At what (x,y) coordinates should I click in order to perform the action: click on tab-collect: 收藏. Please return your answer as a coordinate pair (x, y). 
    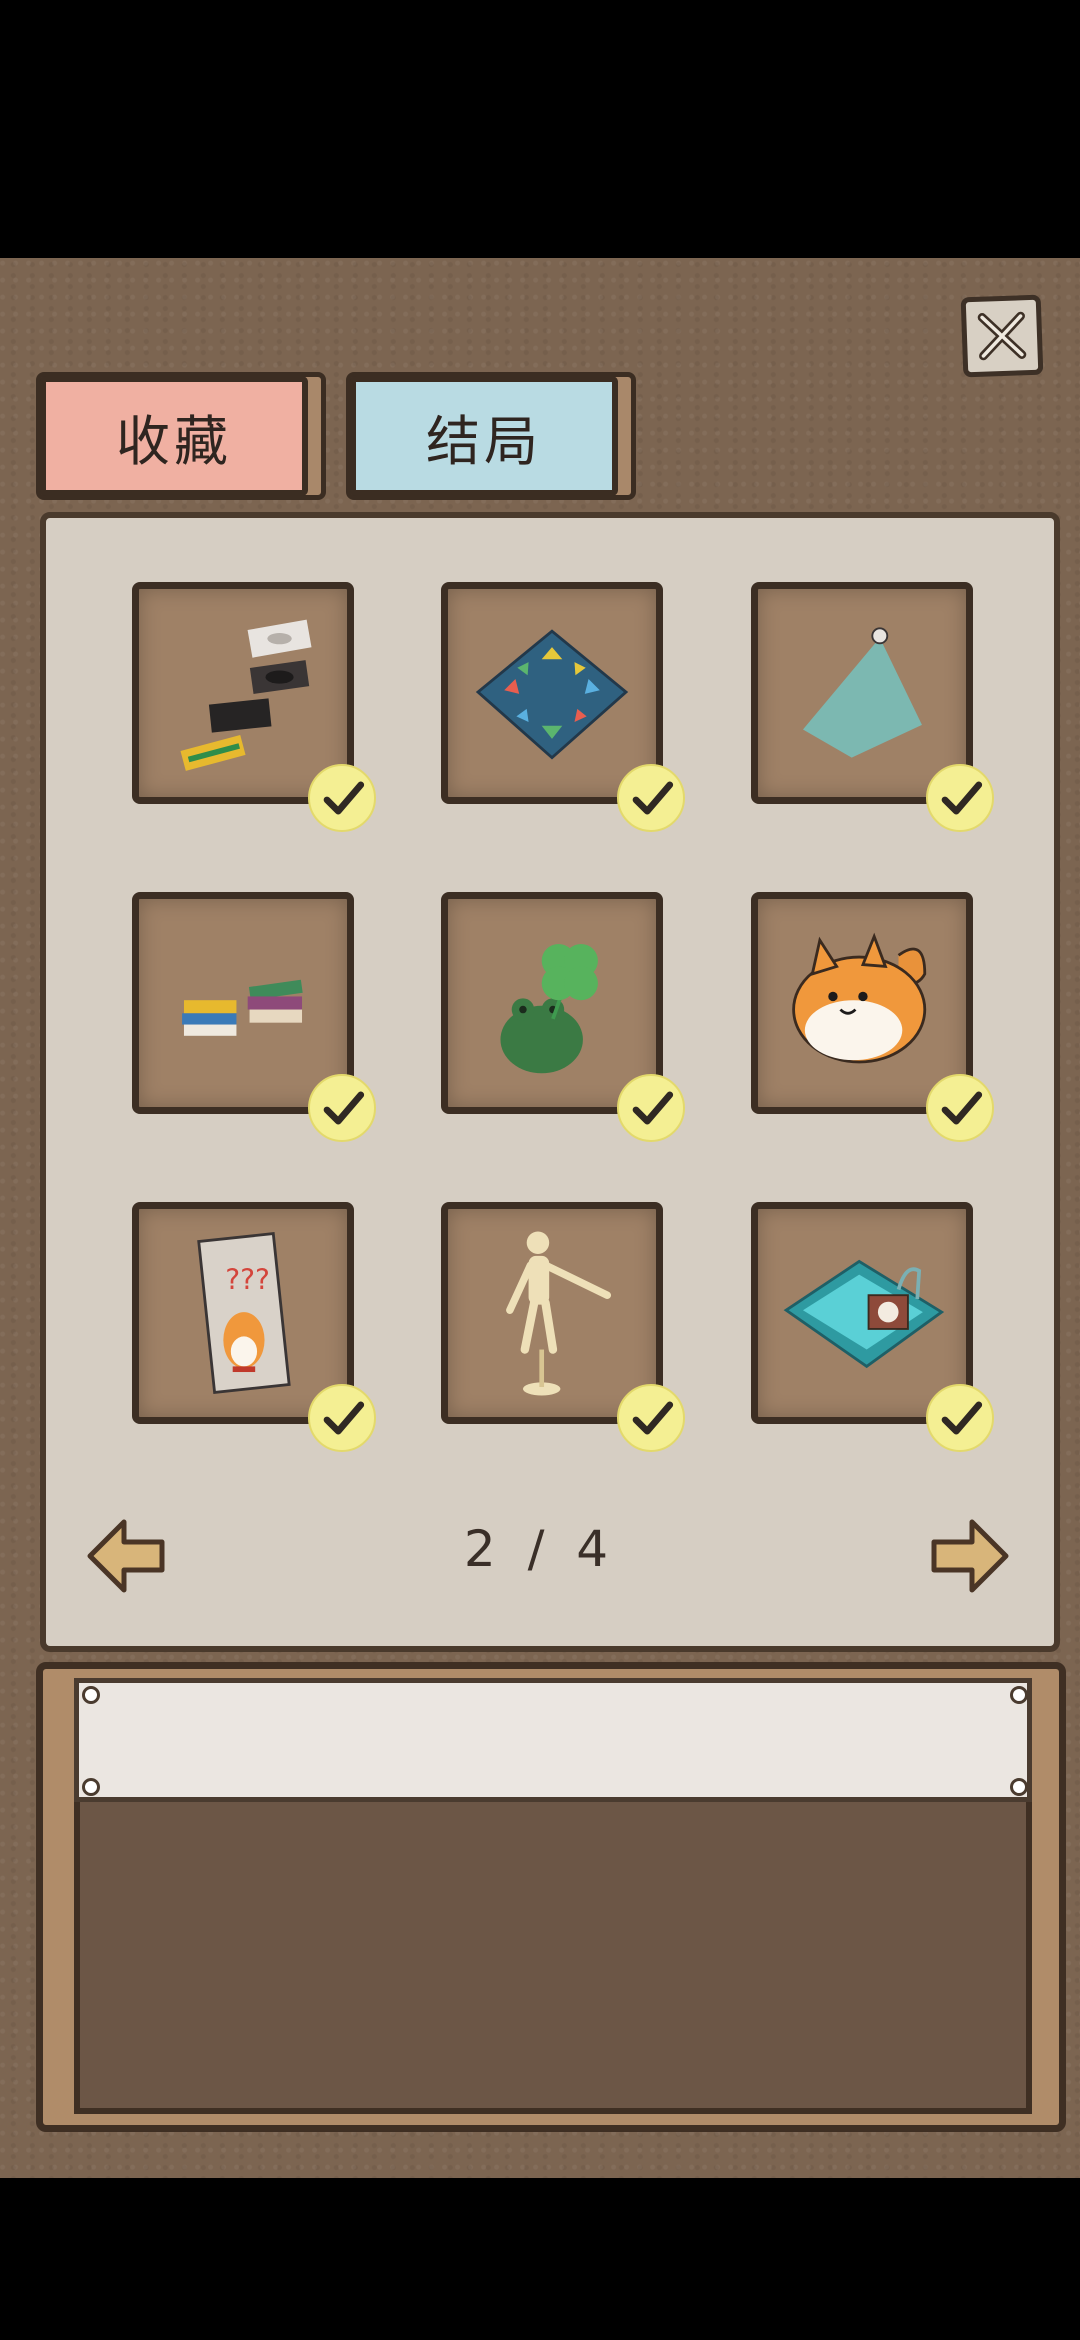
    Looking at the image, I should click on (174, 436).